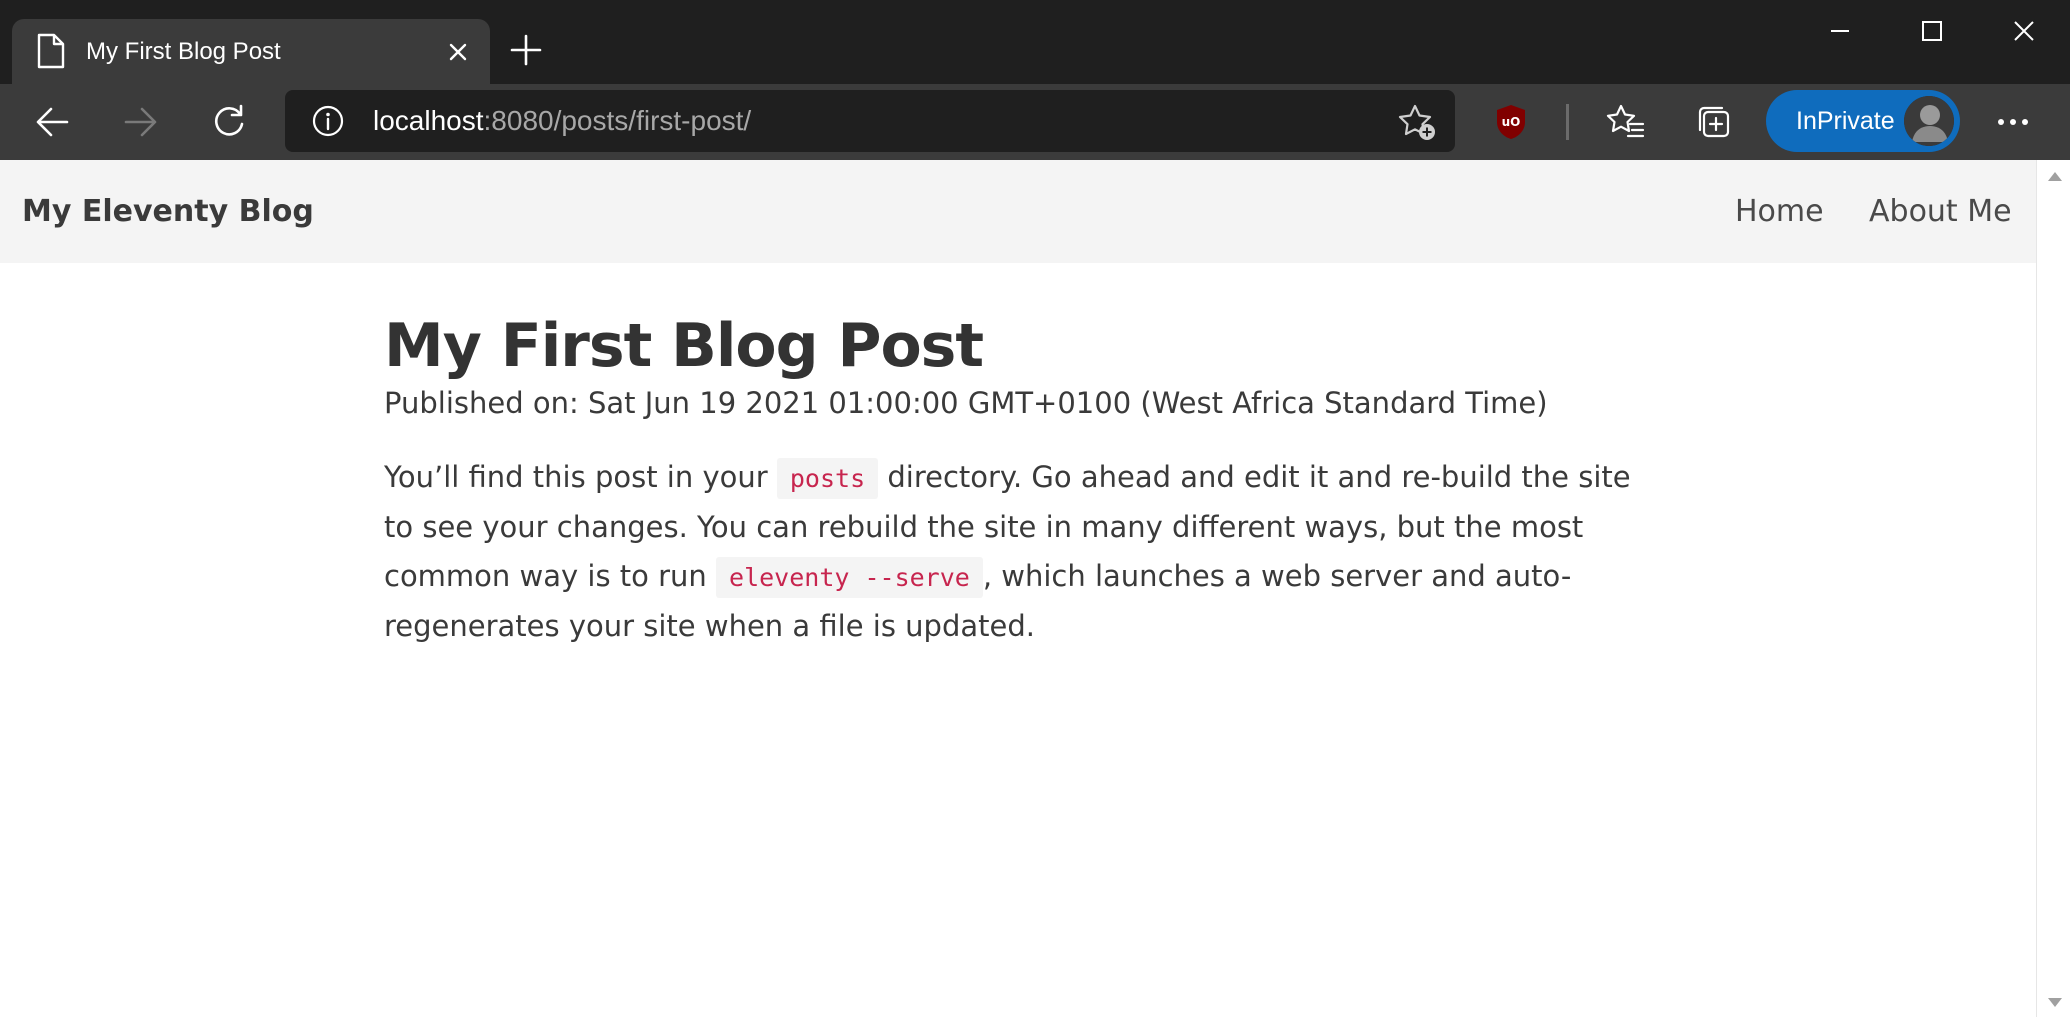 This screenshot has width=2070, height=1017. What do you see at coordinates (1035, 42) in the screenshot?
I see `tab-strip: My First Blog Post` at bounding box center [1035, 42].